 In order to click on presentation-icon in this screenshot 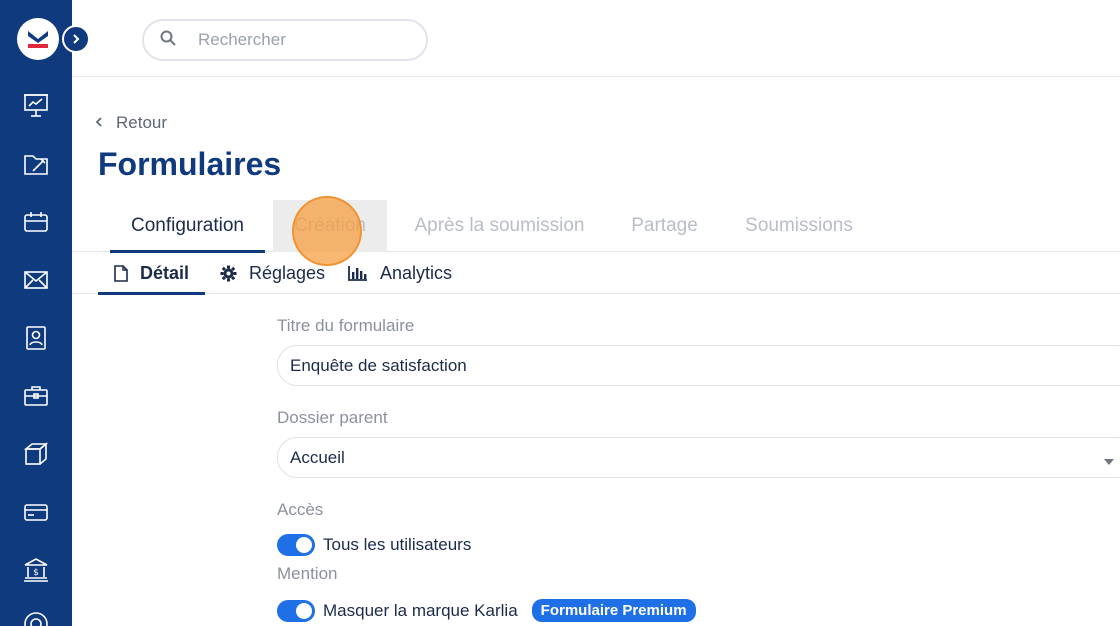, I will do `click(36, 105)`.